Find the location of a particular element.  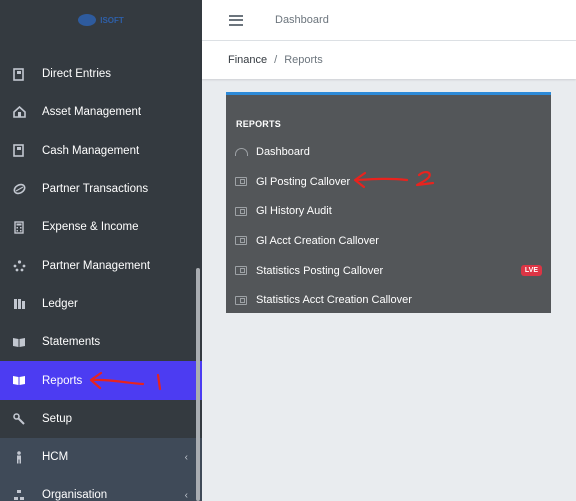

sidebar-item-label: HCM is located at coordinates (55, 457).